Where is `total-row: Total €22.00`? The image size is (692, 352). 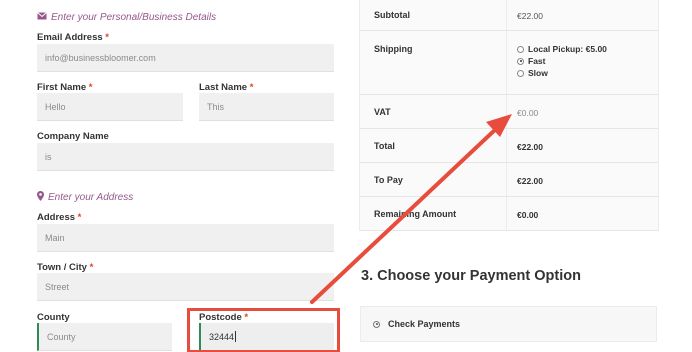 total-row: Total €22.00 is located at coordinates (509, 146).